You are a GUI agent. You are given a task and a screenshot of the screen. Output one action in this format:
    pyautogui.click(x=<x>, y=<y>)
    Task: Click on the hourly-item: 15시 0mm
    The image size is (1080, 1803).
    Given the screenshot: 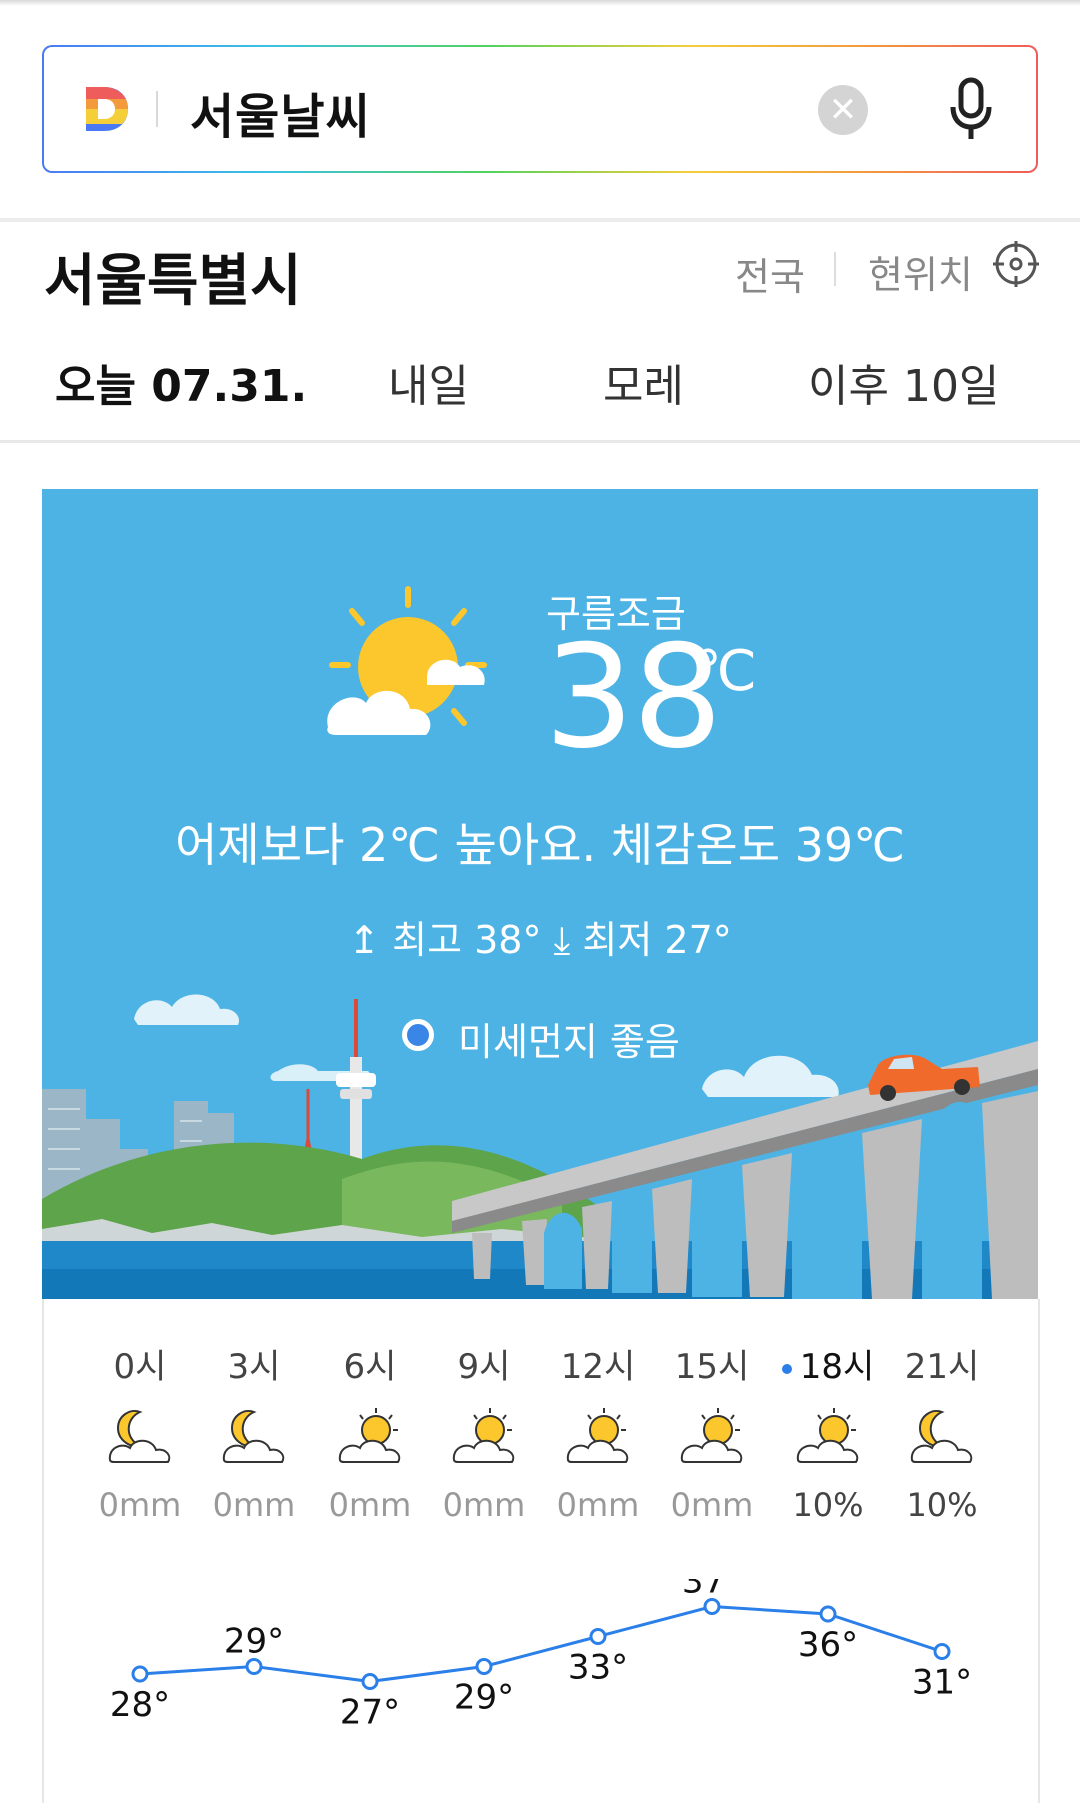 What is the action you would take?
    pyautogui.click(x=712, y=1431)
    